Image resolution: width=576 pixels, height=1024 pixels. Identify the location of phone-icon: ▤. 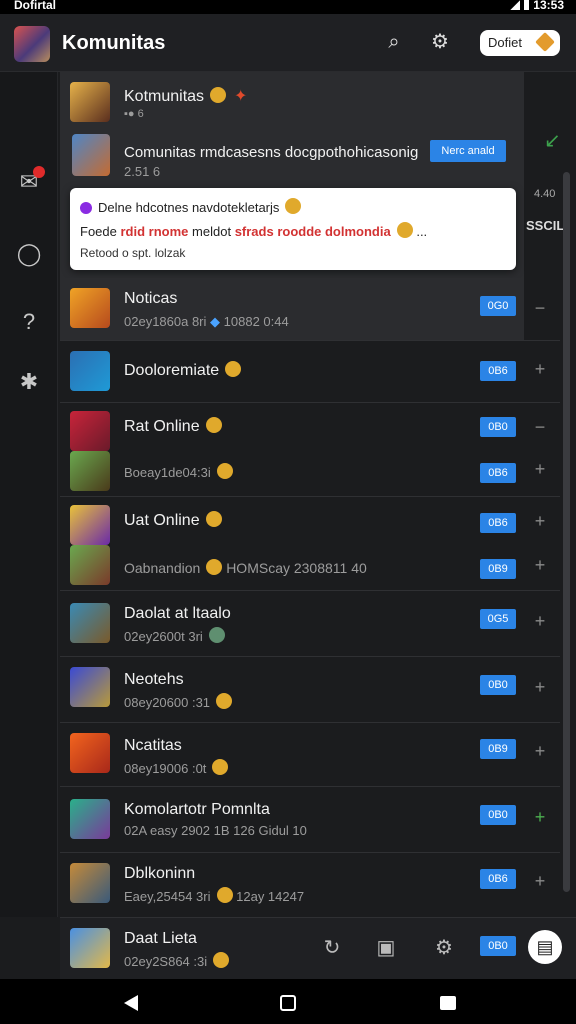
(545, 947).